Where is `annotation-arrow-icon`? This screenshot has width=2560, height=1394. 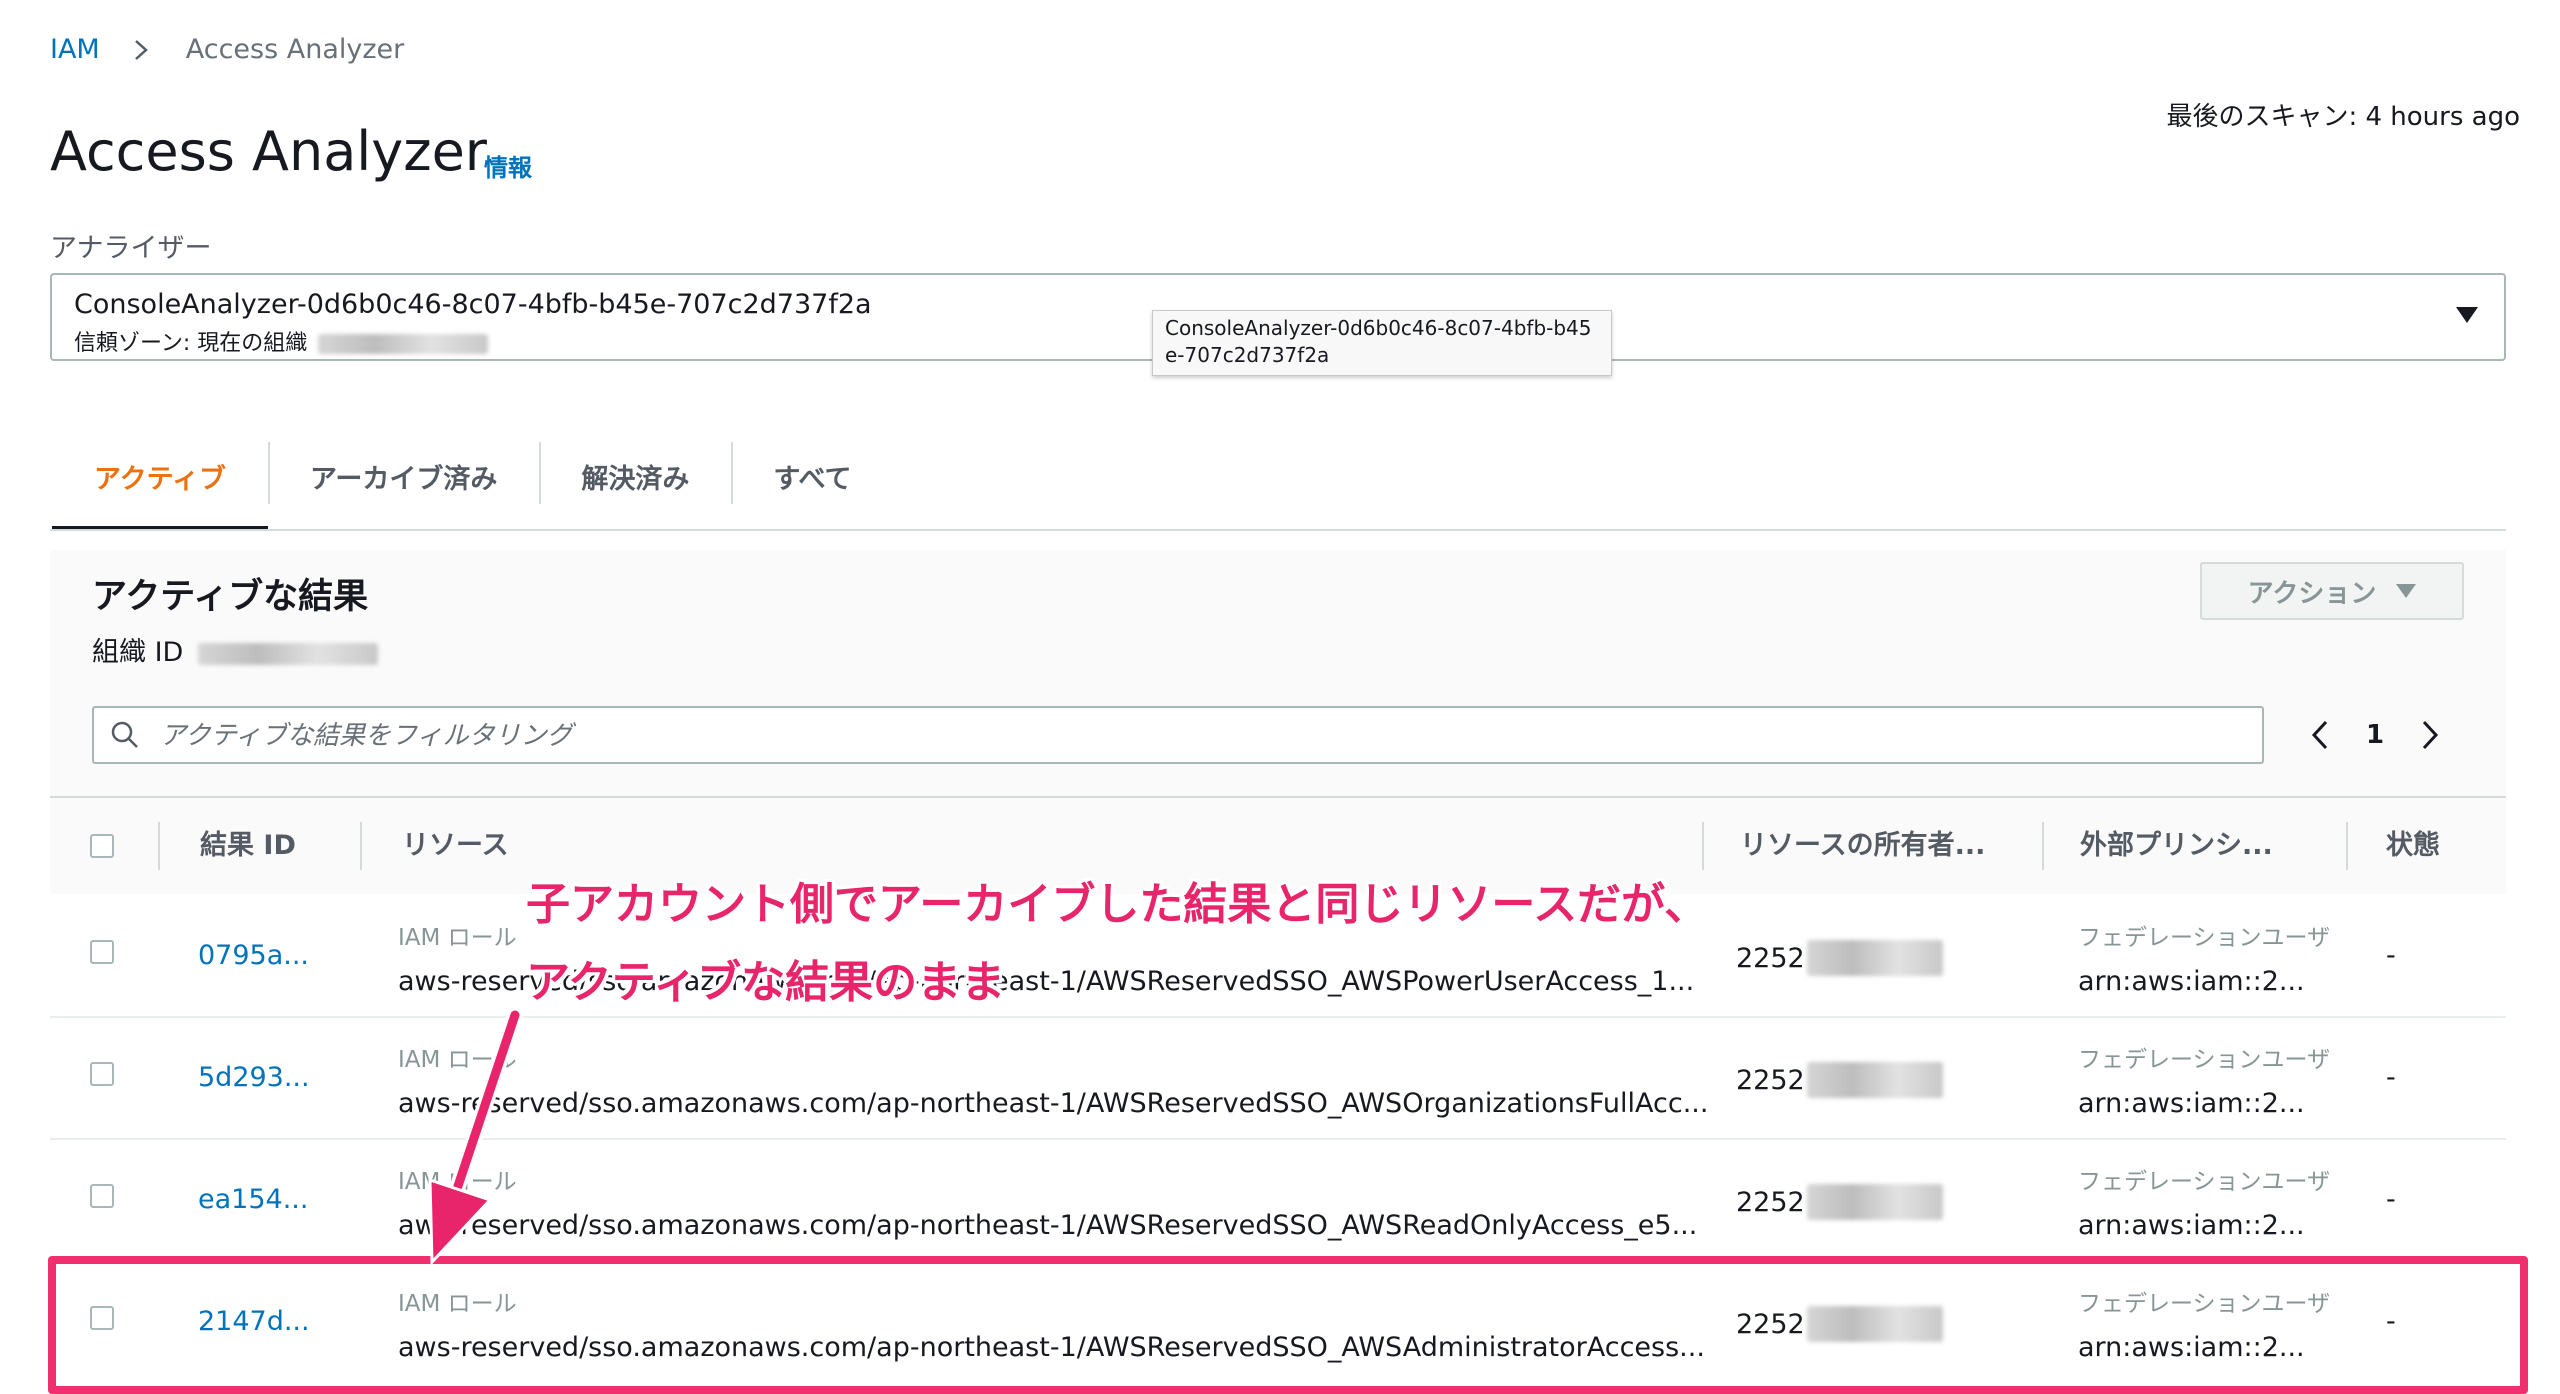
annotation-arrow-icon is located at coordinates (475, 1138).